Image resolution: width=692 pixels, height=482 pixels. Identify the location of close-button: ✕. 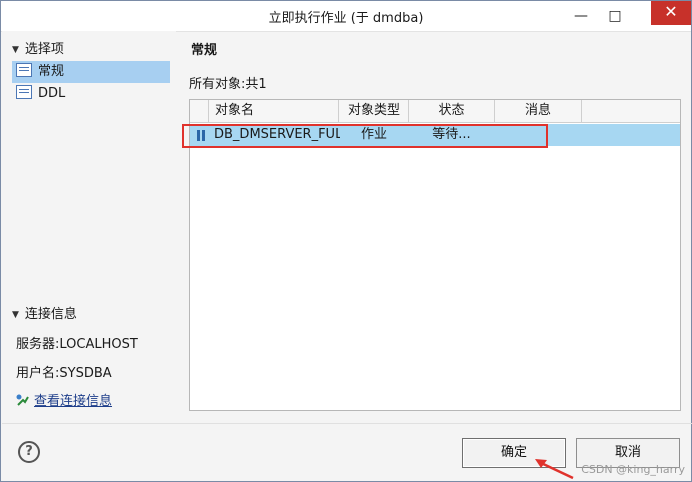
(671, 13).